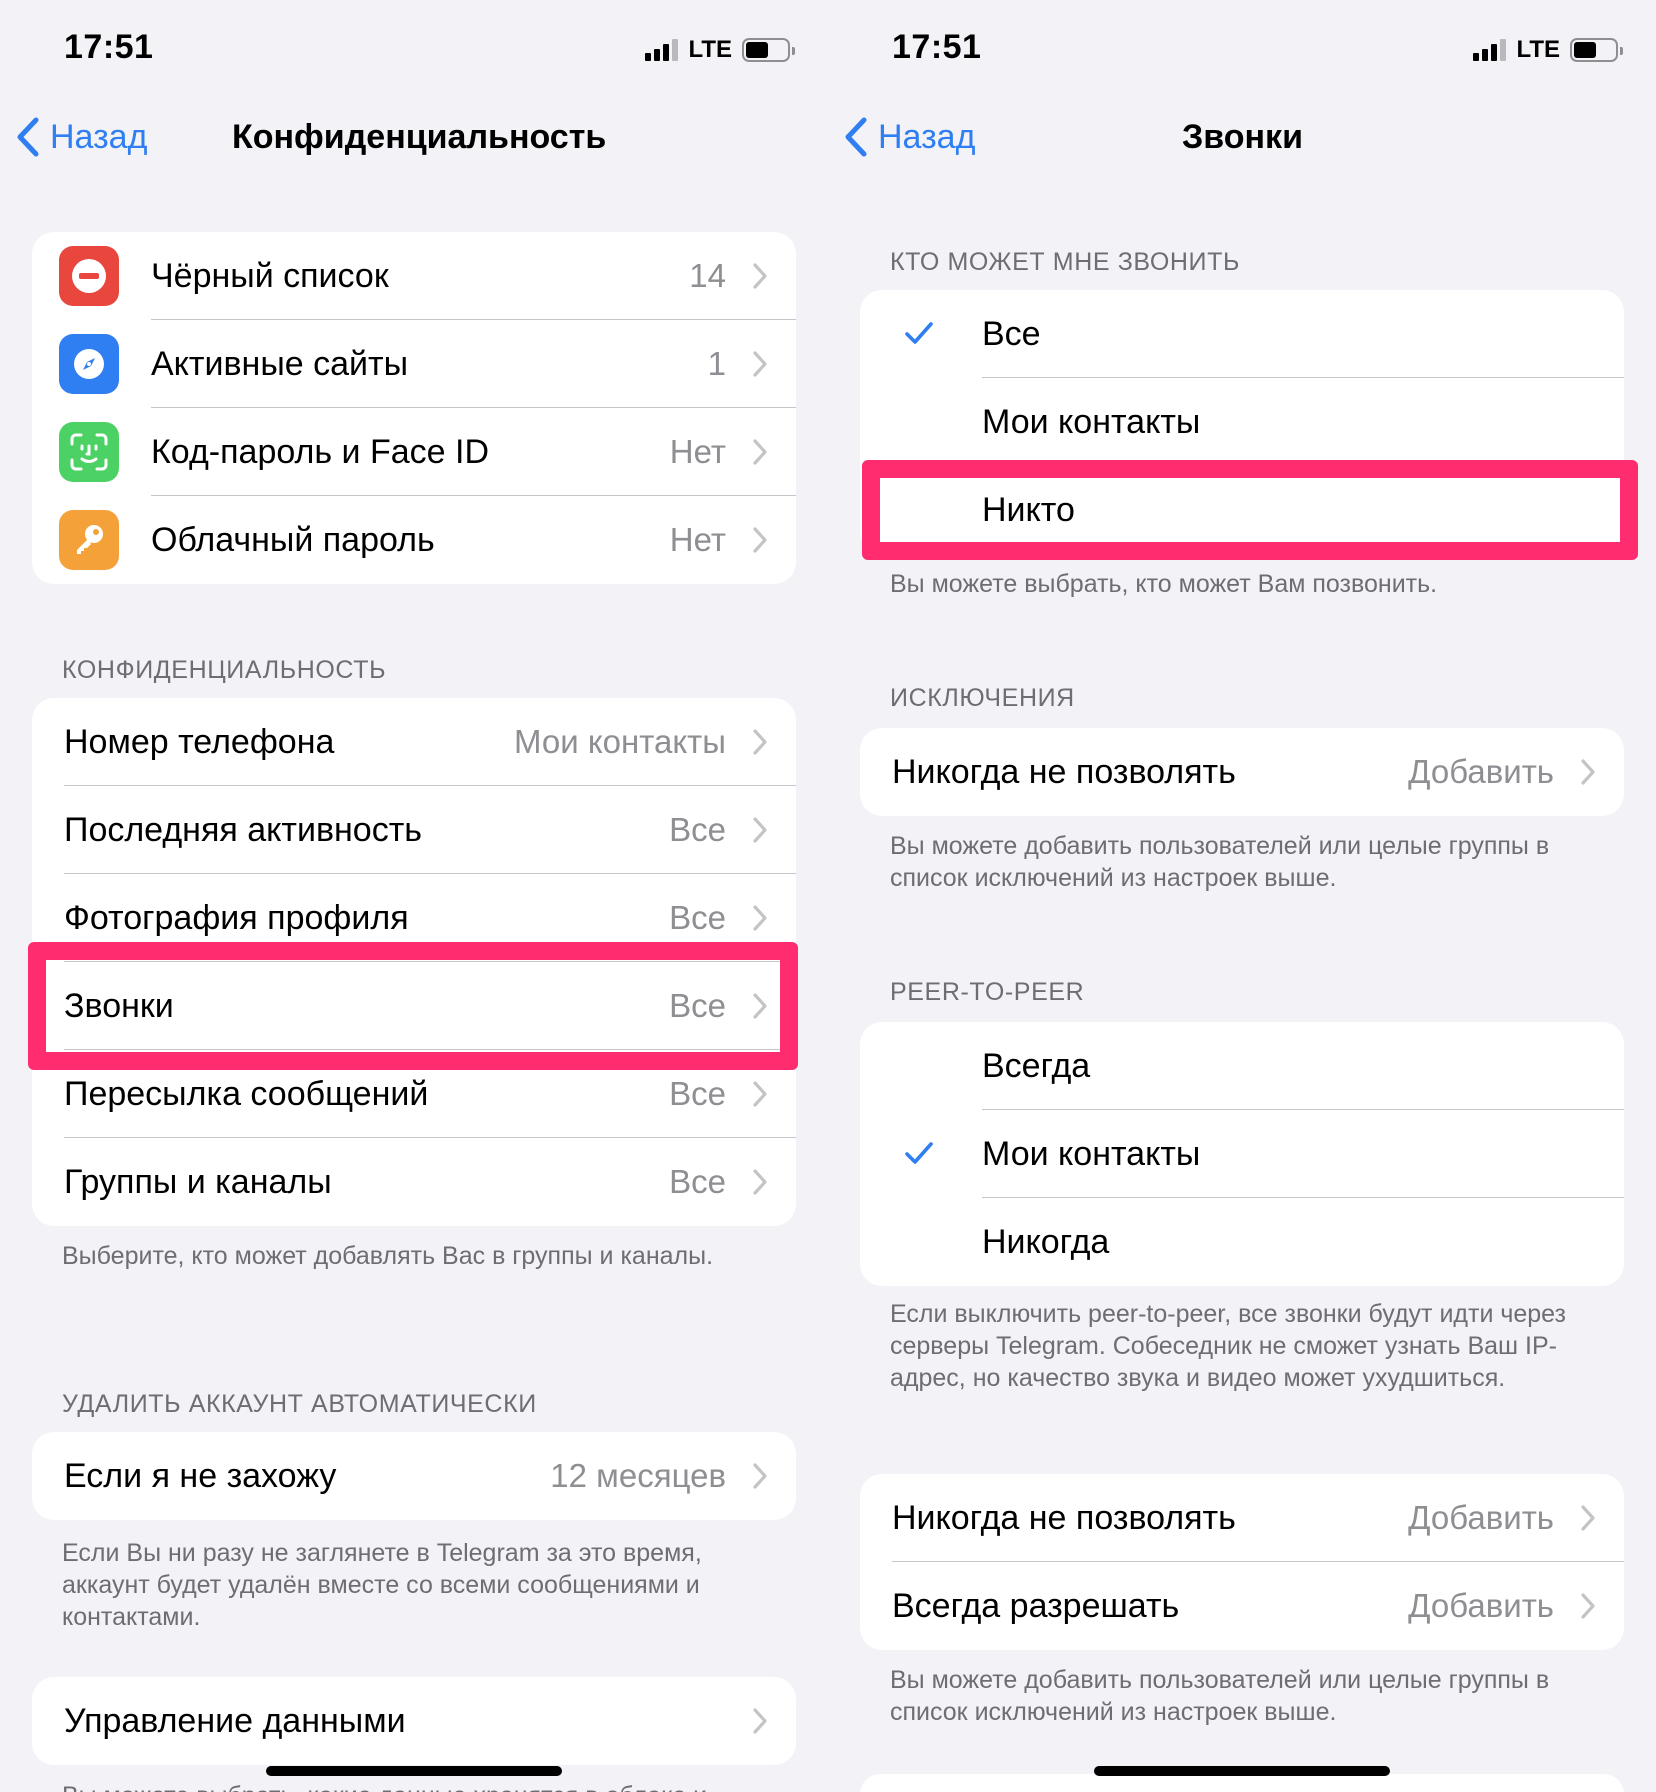 This screenshot has width=1656, height=1792. Describe the element at coordinates (982, 698) in the screenshot. I see `exceptions-header: ИСКЛЮЧЕНИЯ` at that location.